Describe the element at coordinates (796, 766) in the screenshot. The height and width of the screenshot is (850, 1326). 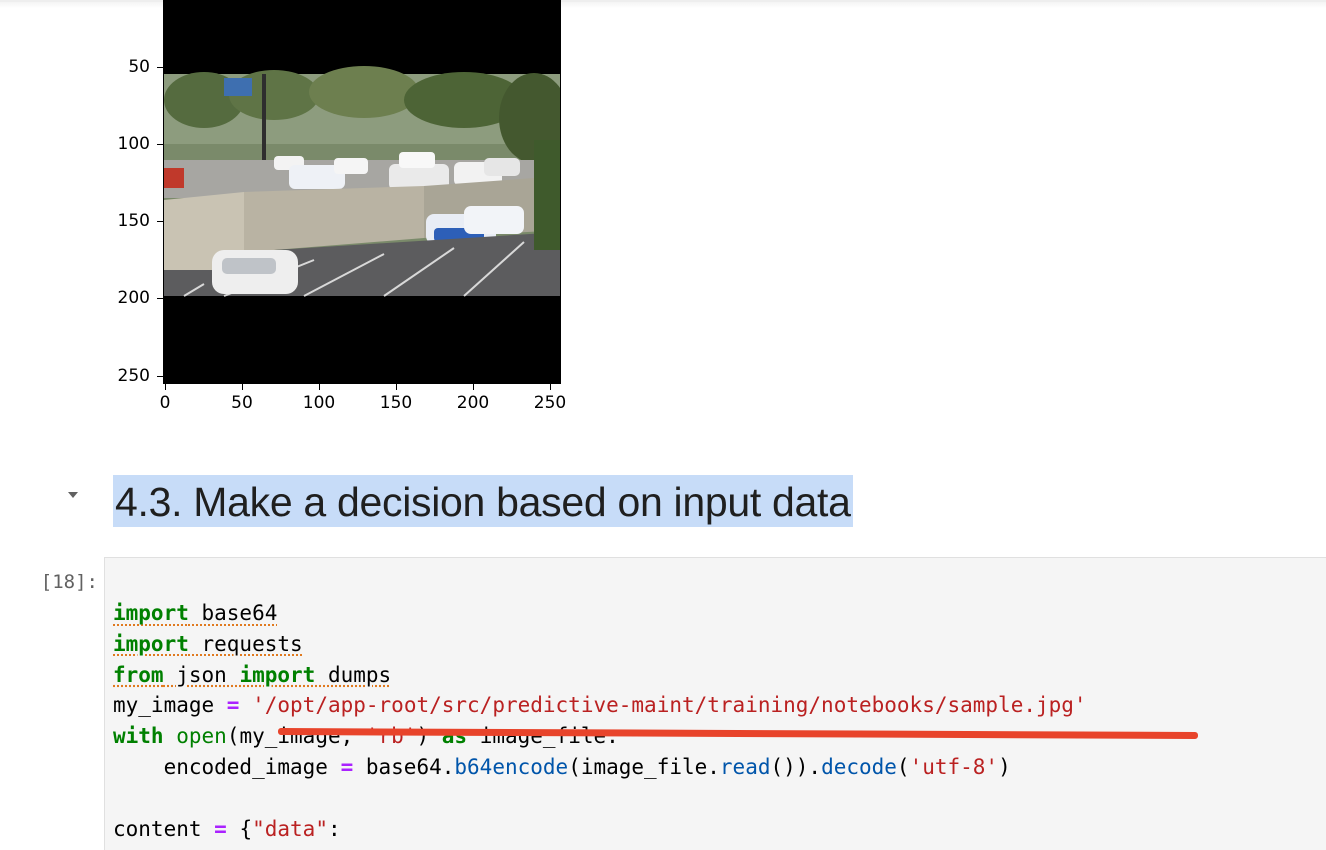
I see `code-token: ()).` at that location.